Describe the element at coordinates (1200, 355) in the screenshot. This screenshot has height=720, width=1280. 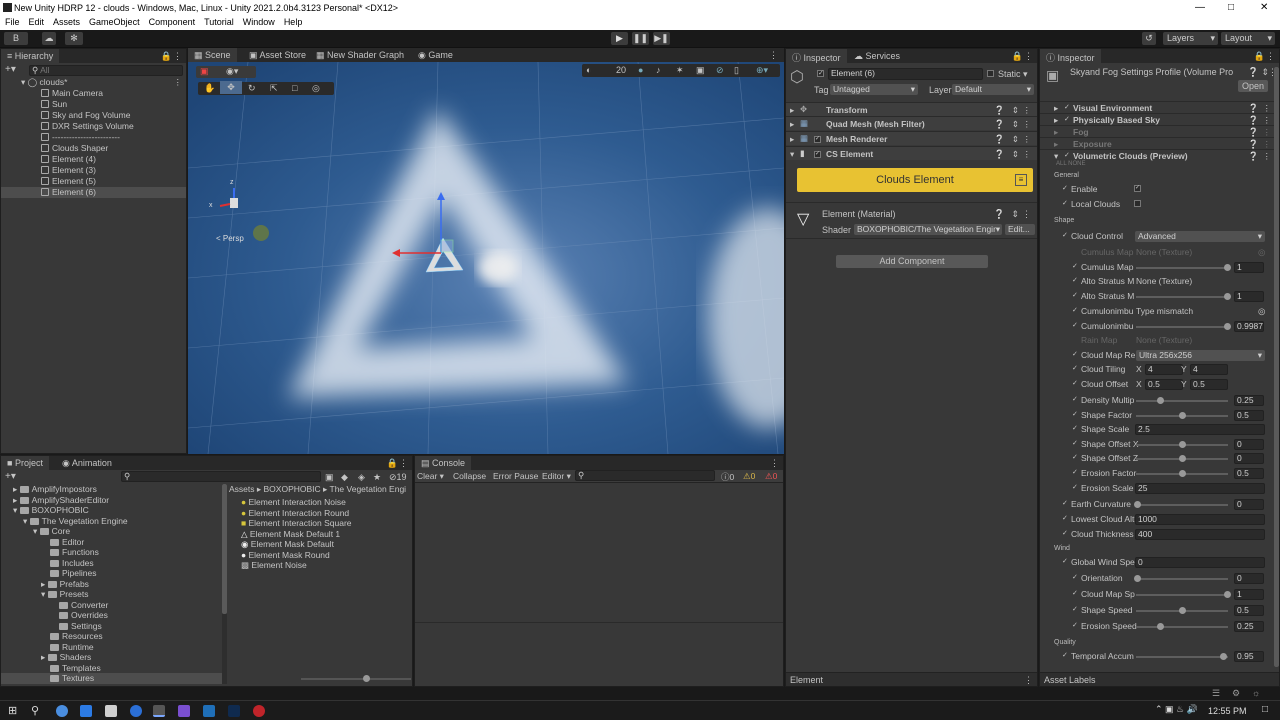
I see `resolution-dropdown: Ultra 256x256 ▾` at that location.